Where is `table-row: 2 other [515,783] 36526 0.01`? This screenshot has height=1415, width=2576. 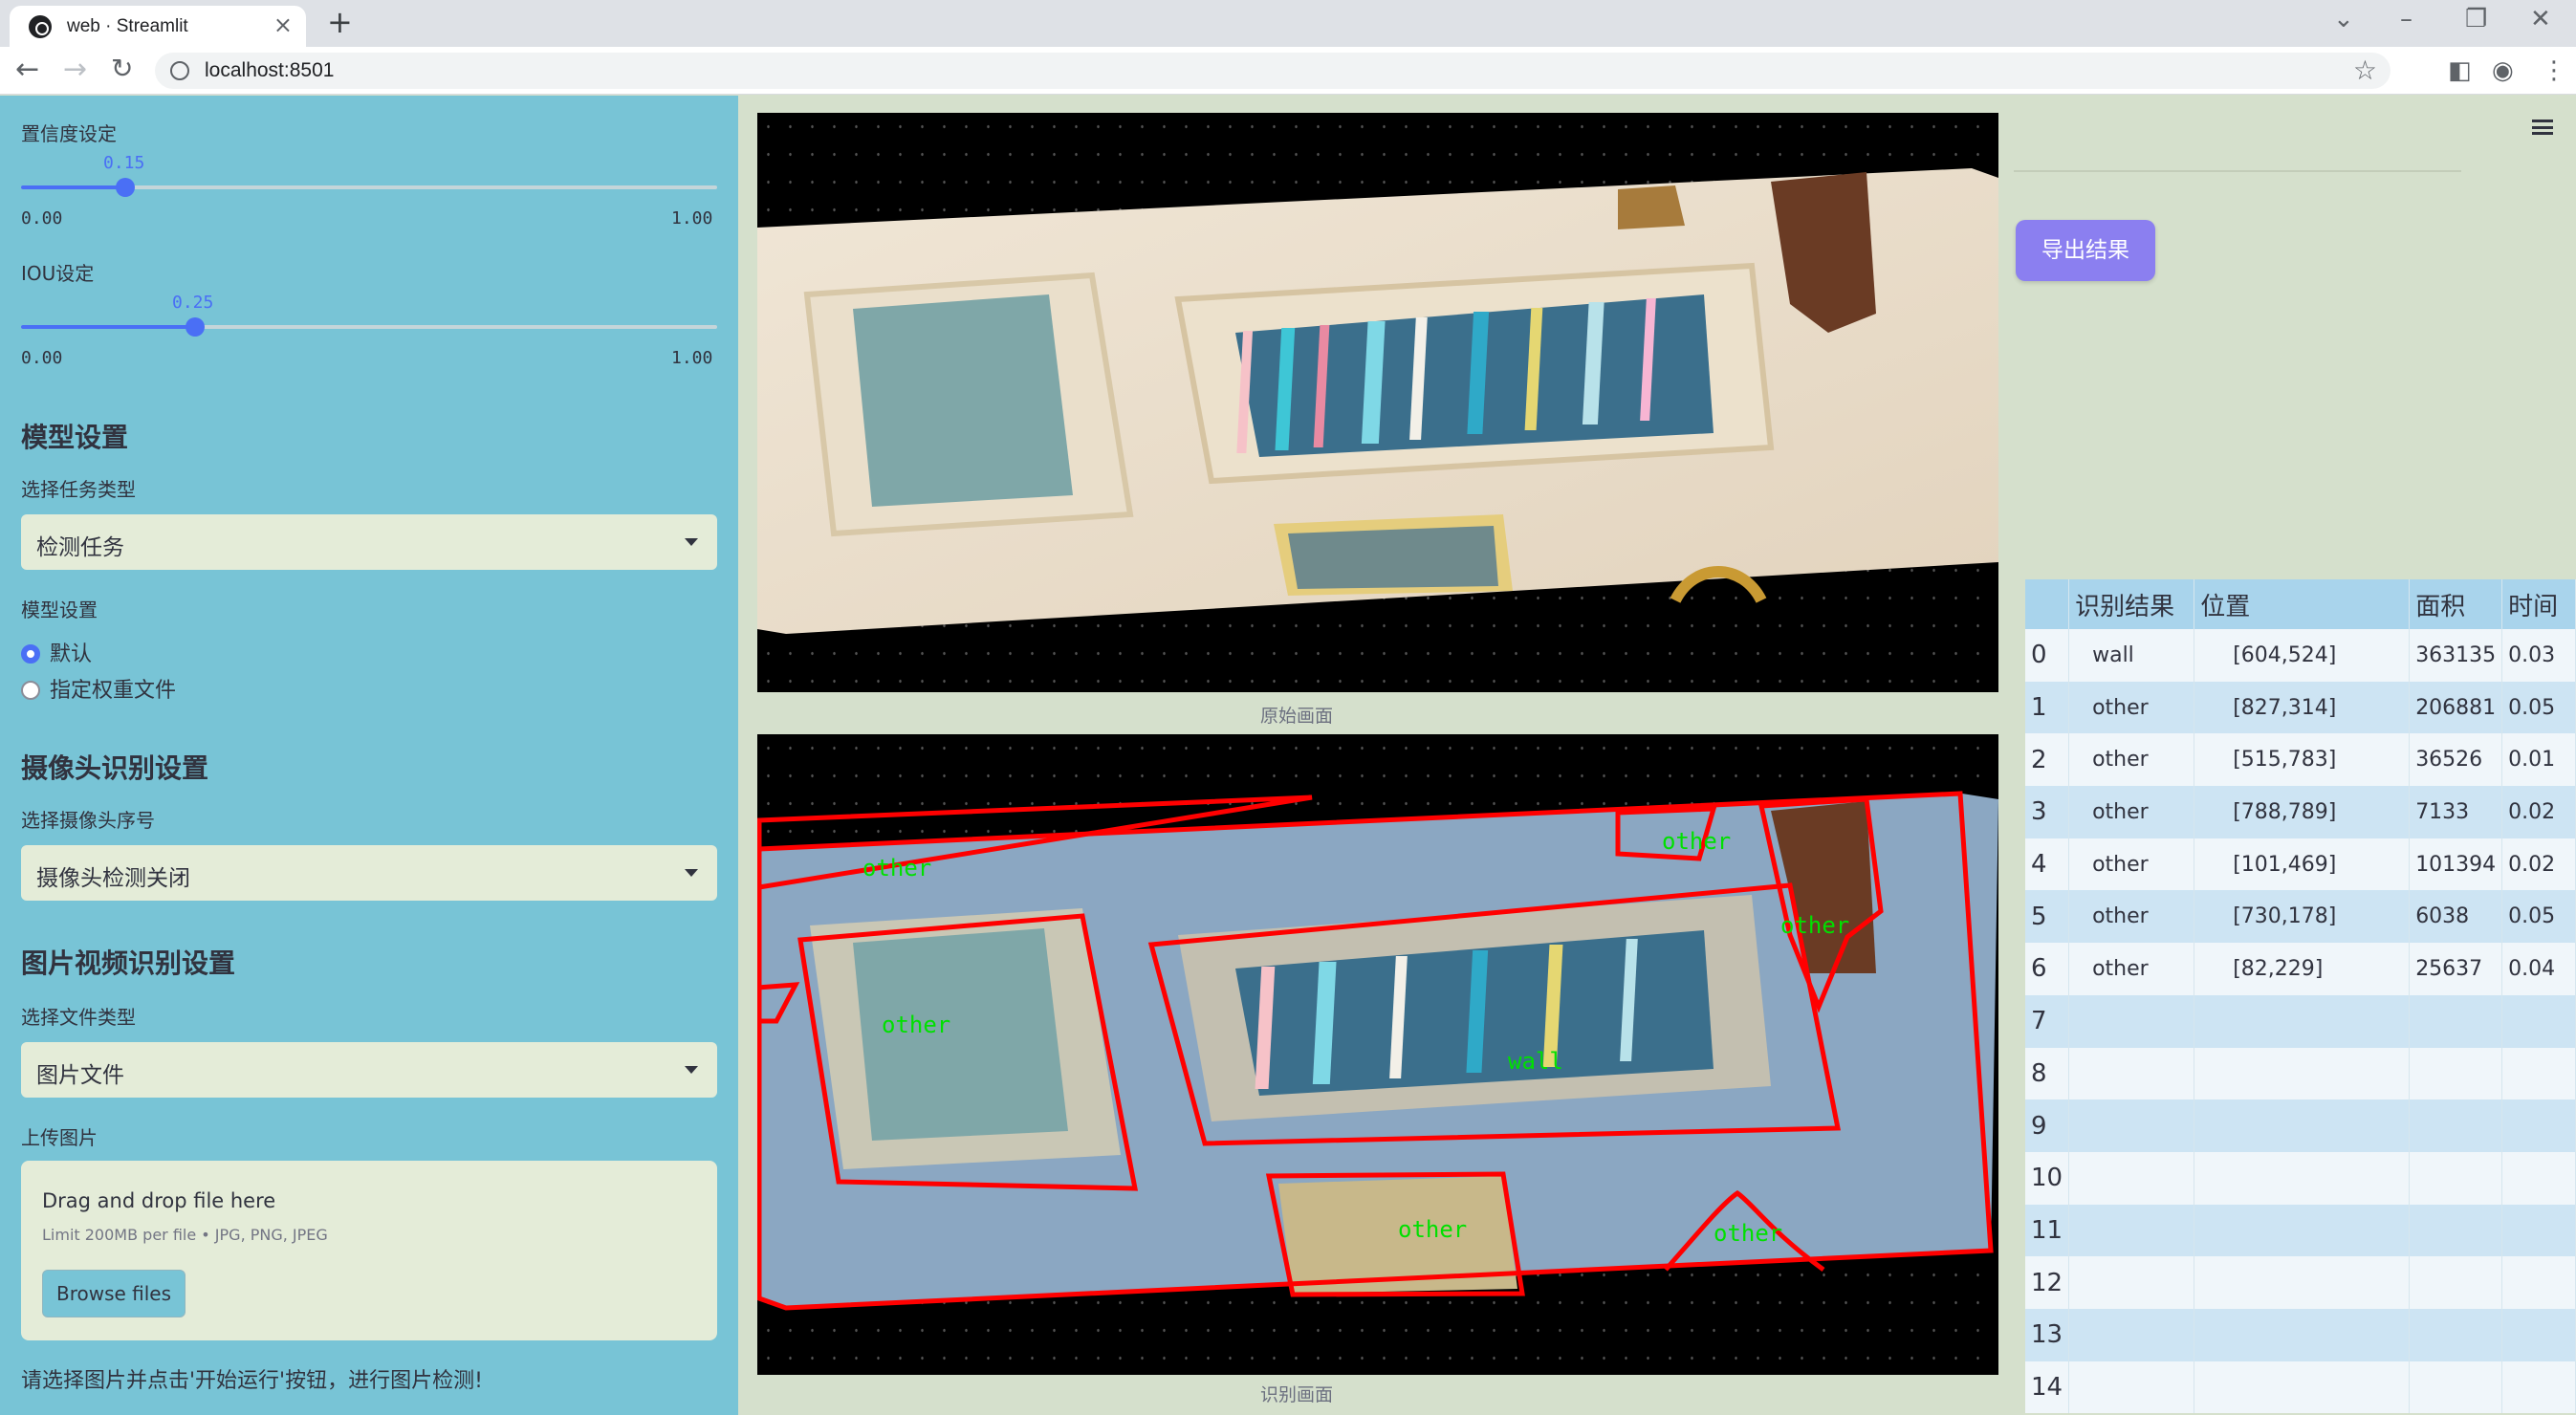
table-row: 2 other [515,783] 36526 0.01 is located at coordinates (2300, 760).